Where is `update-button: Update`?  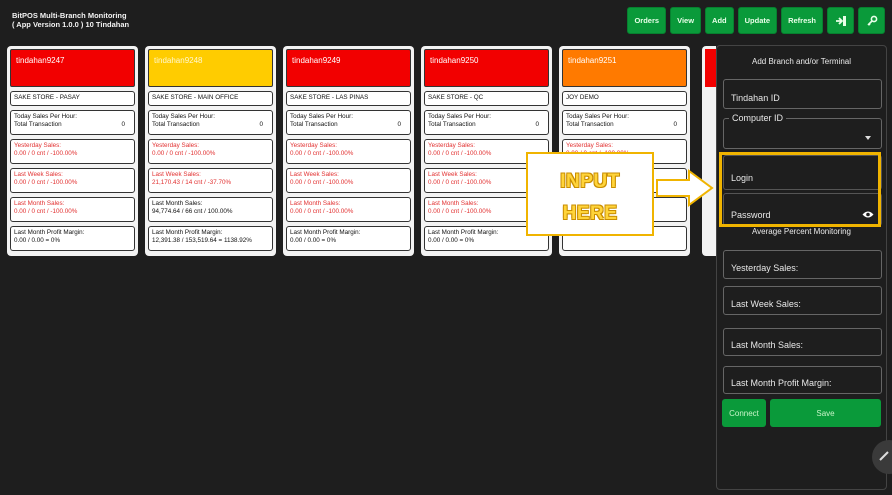 update-button: Update is located at coordinates (757, 20).